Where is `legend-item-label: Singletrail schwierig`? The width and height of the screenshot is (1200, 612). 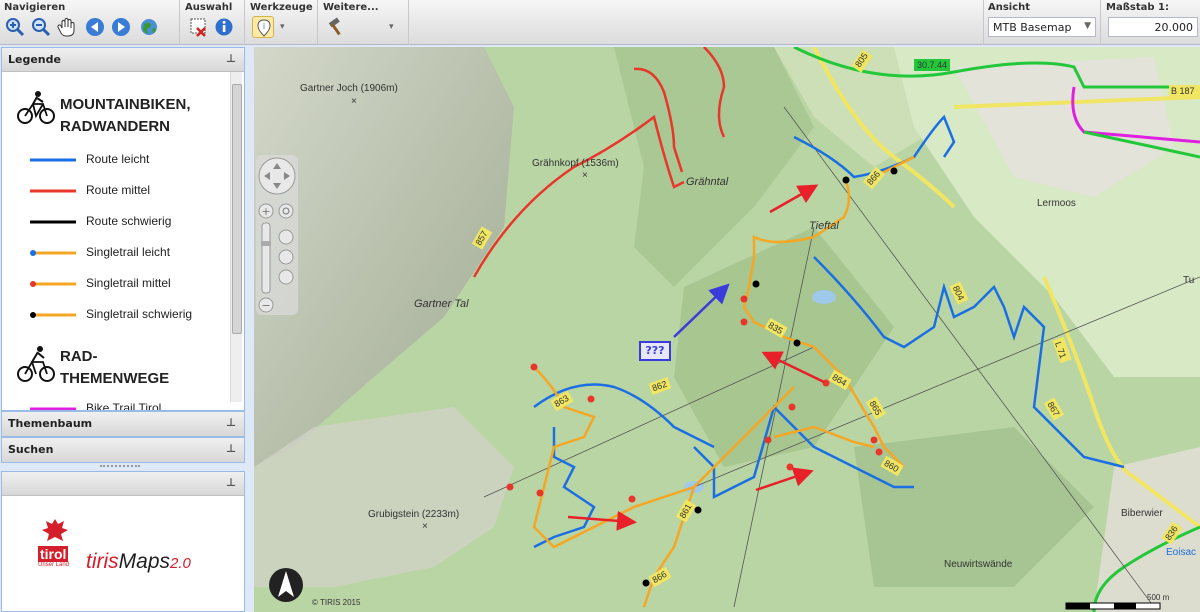
legend-item-label: Singletrail schwierig is located at coordinates (139, 314).